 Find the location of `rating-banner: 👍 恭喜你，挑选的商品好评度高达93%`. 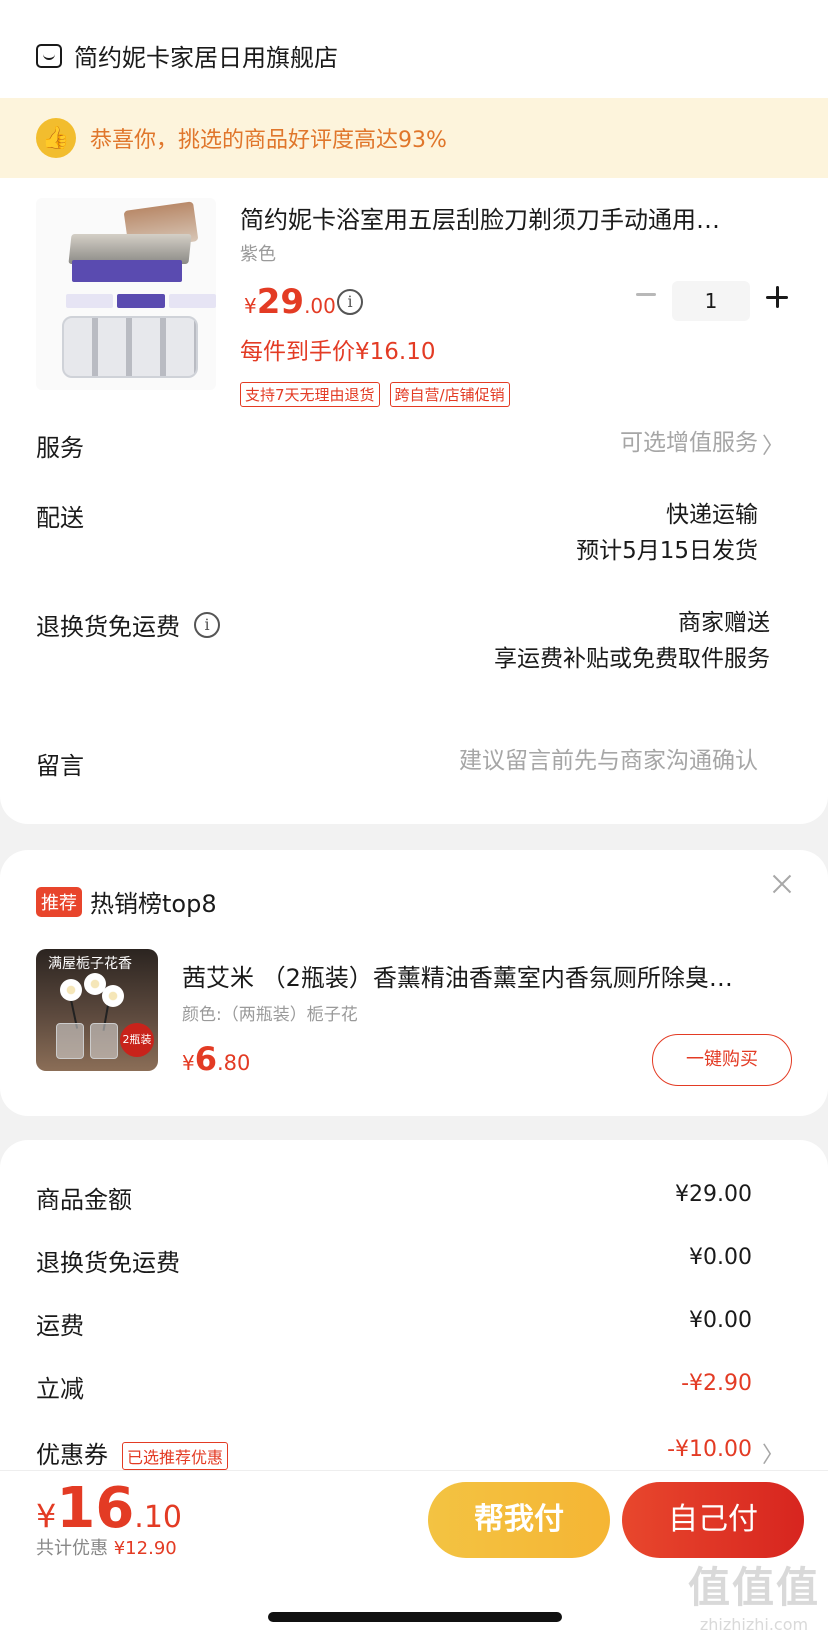

rating-banner: 👍 恭喜你，挑选的商品好评度高达93% is located at coordinates (414, 138).